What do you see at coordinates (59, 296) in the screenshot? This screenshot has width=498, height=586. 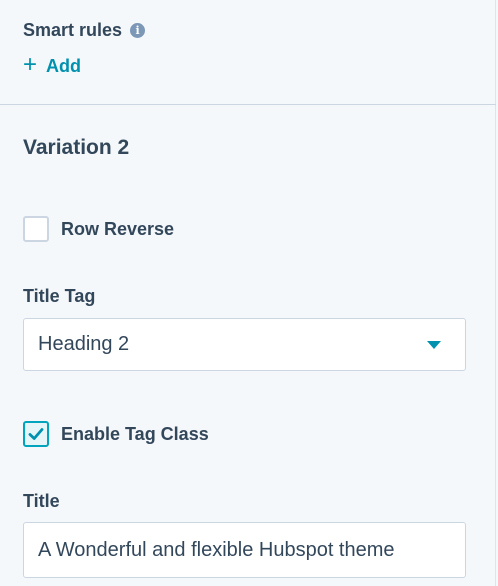 I see `title-tag-label: Title Tag` at bounding box center [59, 296].